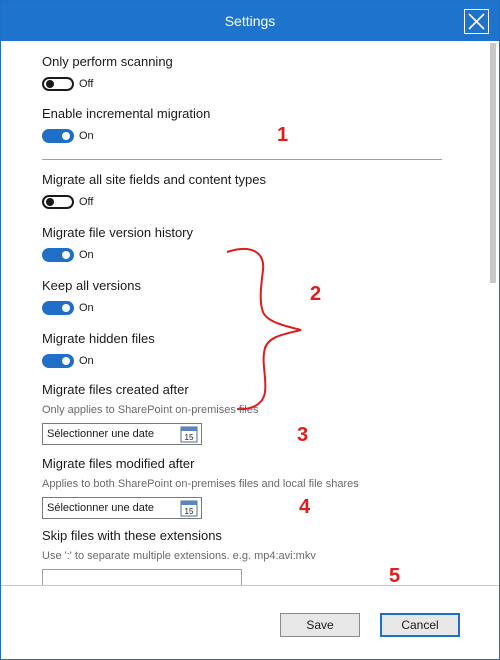  I want to click on setting-keep-all-versions: Keep all versions On, so click(91, 297).